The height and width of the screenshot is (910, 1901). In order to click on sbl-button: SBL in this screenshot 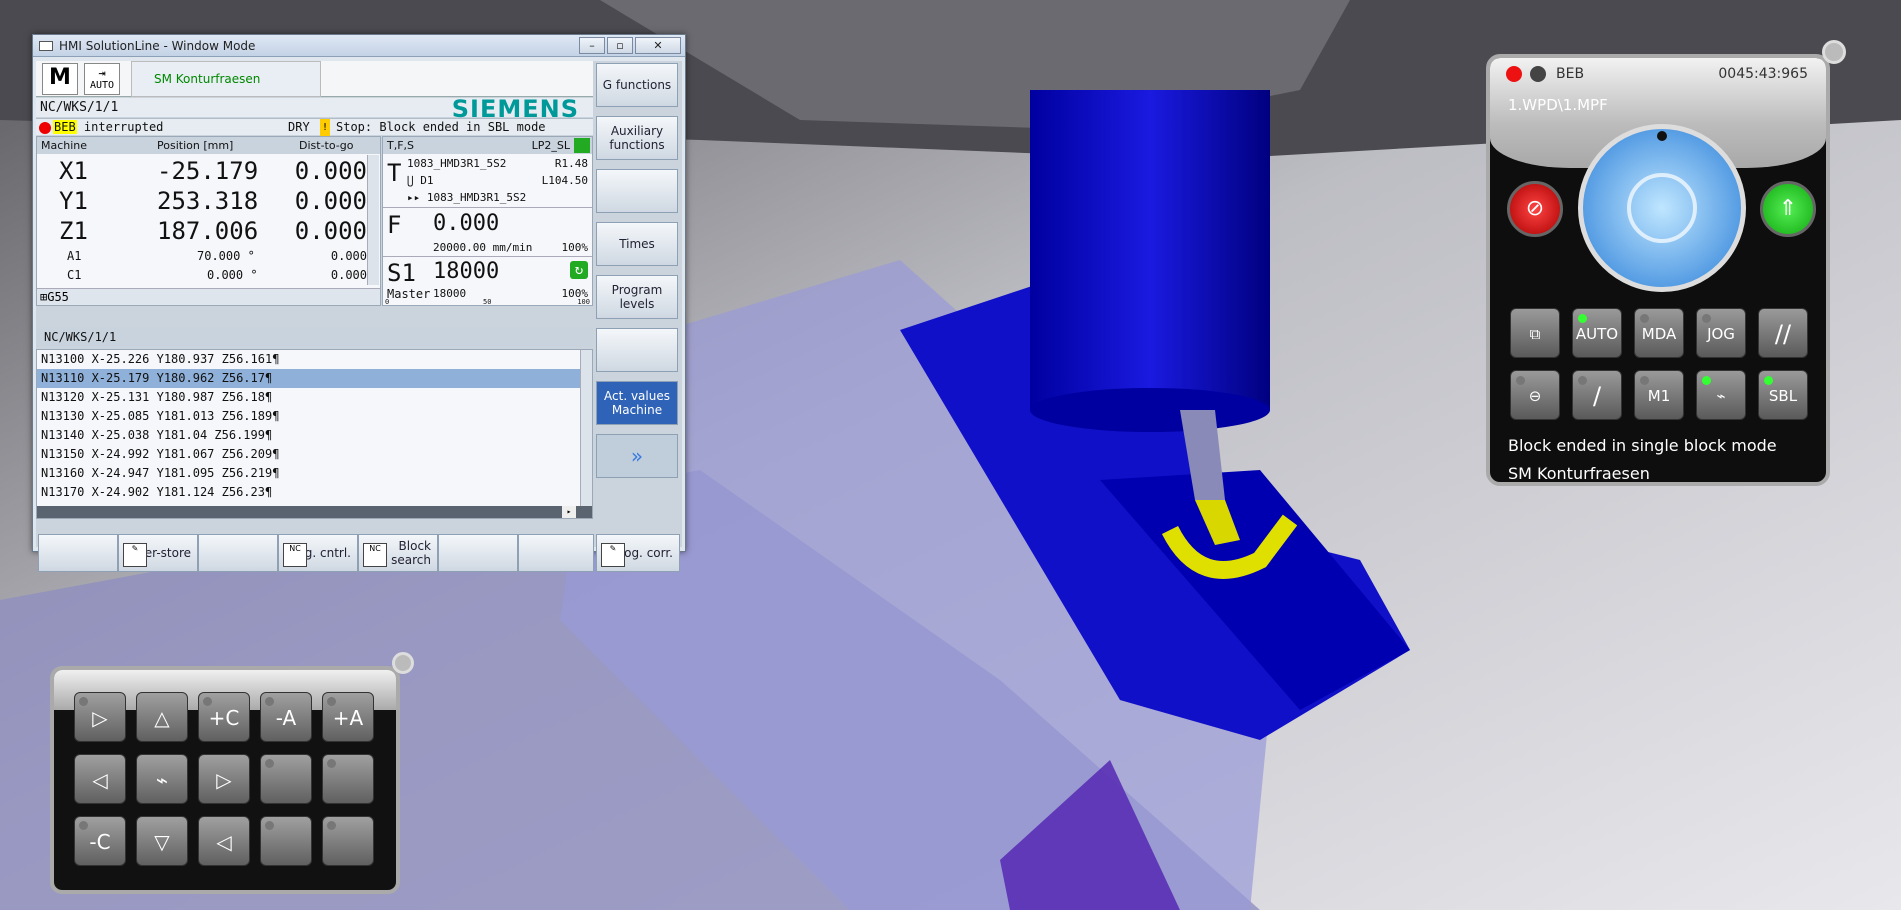, I will do `click(1783, 395)`.